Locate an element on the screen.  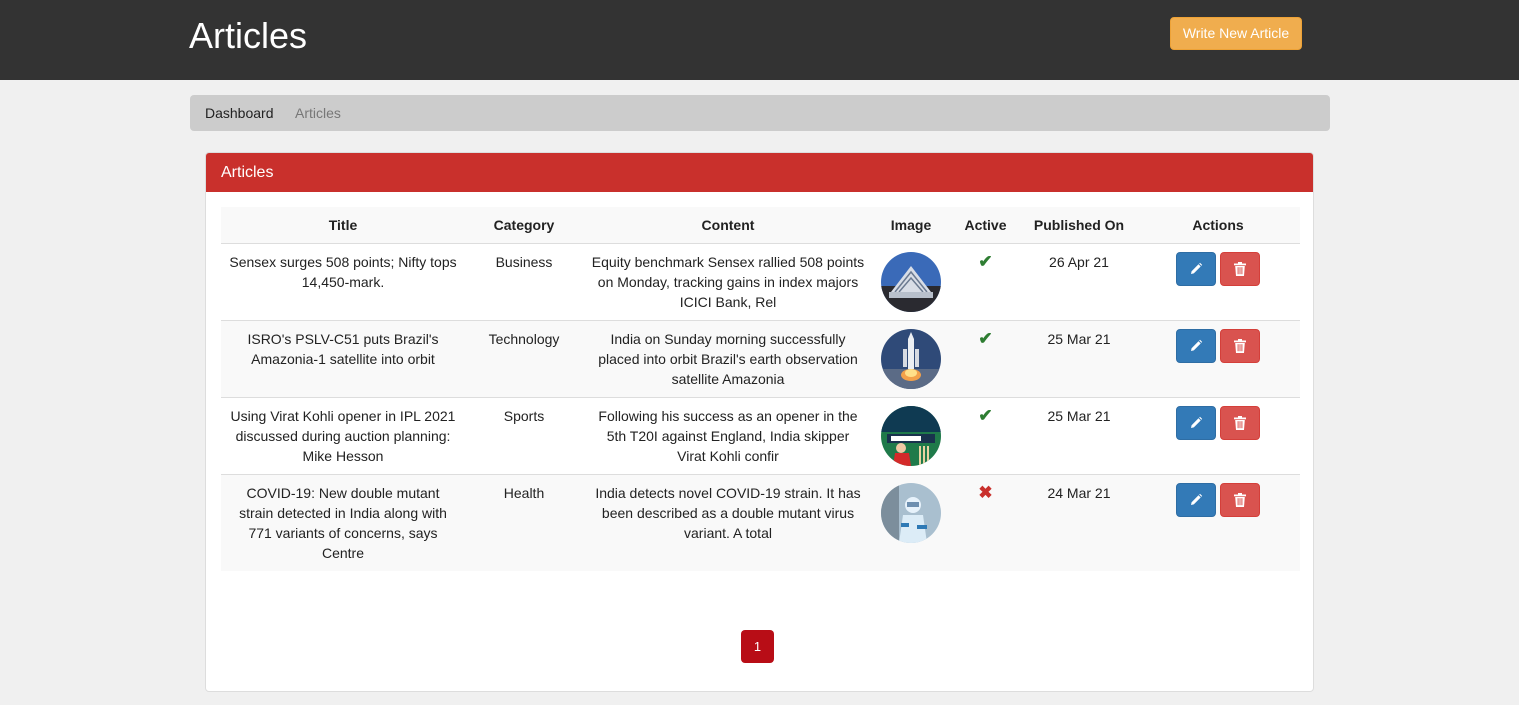
breadcrumb: Dashboard Articles is located at coordinates (760, 113).